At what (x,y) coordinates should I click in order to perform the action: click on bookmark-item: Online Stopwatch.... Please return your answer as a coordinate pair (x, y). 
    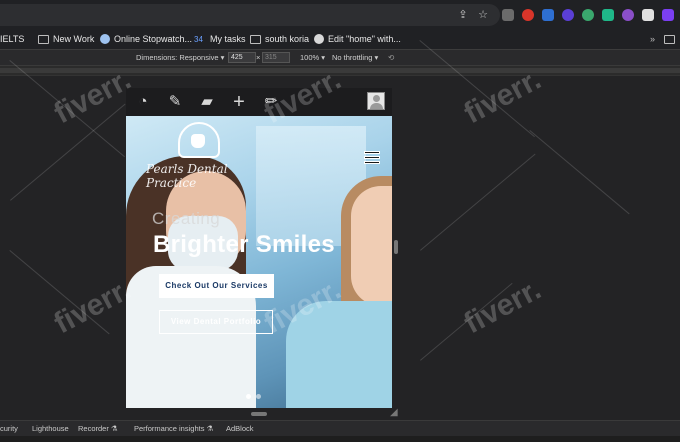
    Looking at the image, I should click on (146, 39).